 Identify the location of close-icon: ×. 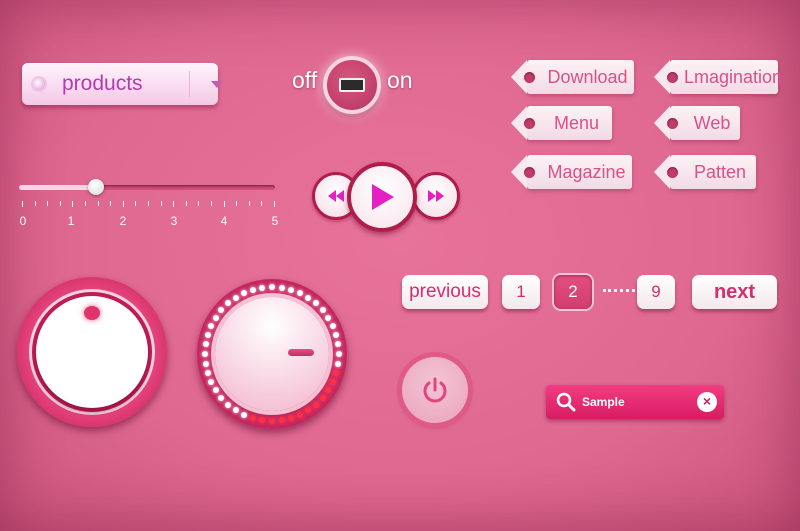
(707, 402).